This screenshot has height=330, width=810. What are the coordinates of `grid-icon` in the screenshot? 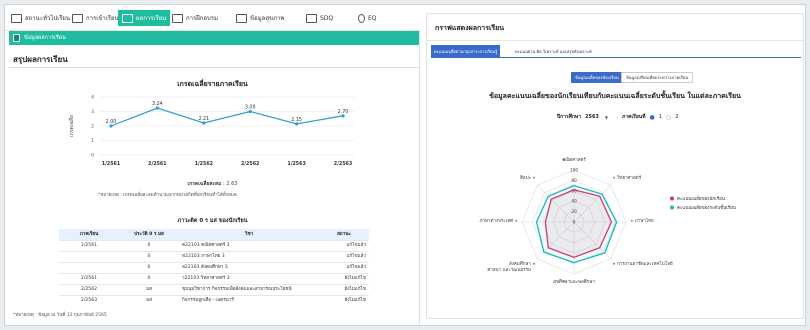 It's located at (77, 18).